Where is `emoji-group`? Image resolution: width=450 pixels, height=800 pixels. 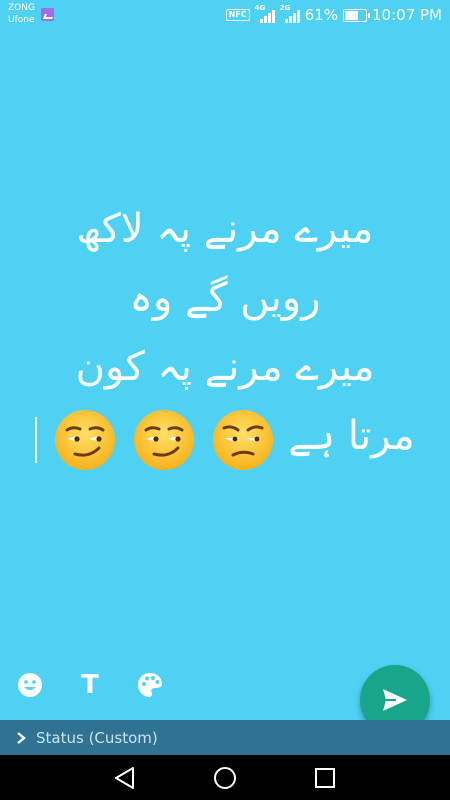 emoji-group is located at coordinates (155, 438).